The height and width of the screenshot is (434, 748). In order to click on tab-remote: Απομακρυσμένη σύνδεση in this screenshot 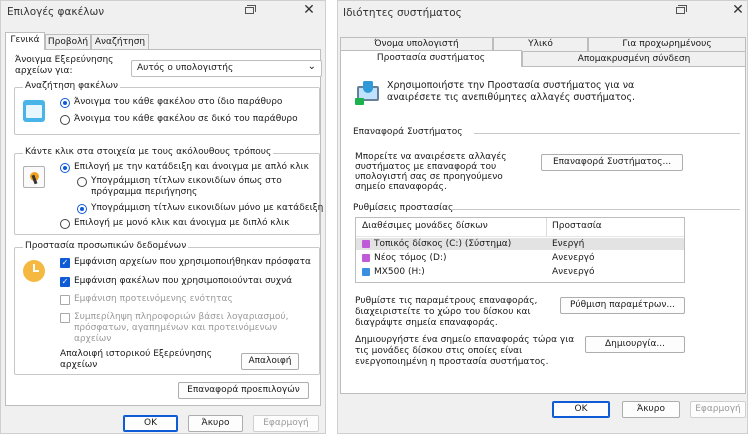, I will do `click(634, 58)`.